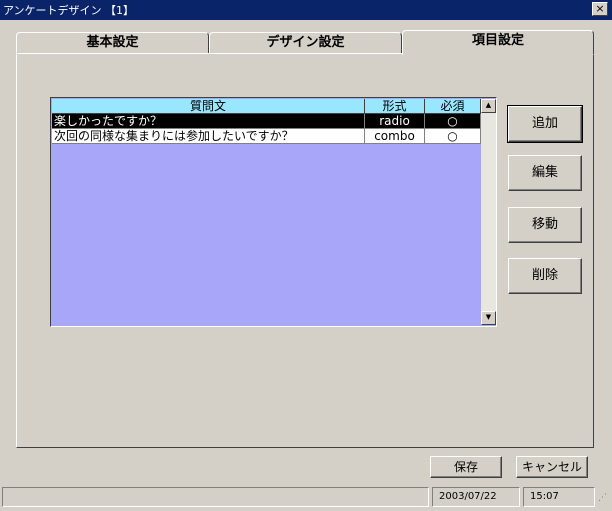 This screenshot has height=511, width=612. Describe the element at coordinates (488, 106) in the screenshot. I see `scroll-up-icon: ▲` at that location.